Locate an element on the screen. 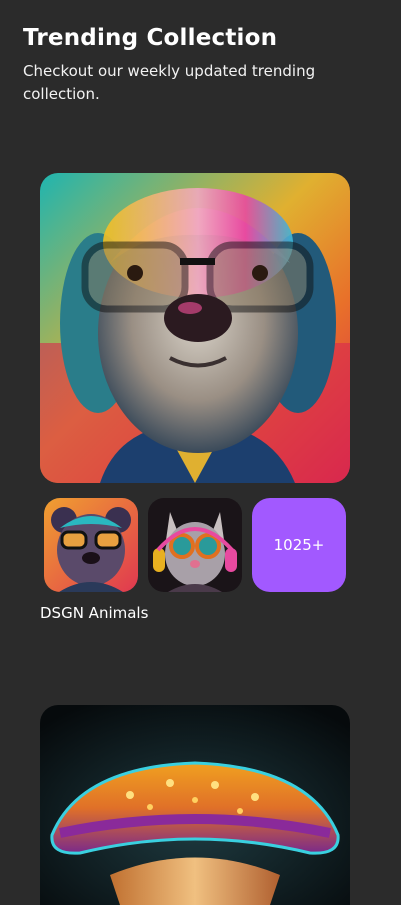 The width and height of the screenshot is (401, 905). cat-with-goggles-image is located at coordinates (195, 545).